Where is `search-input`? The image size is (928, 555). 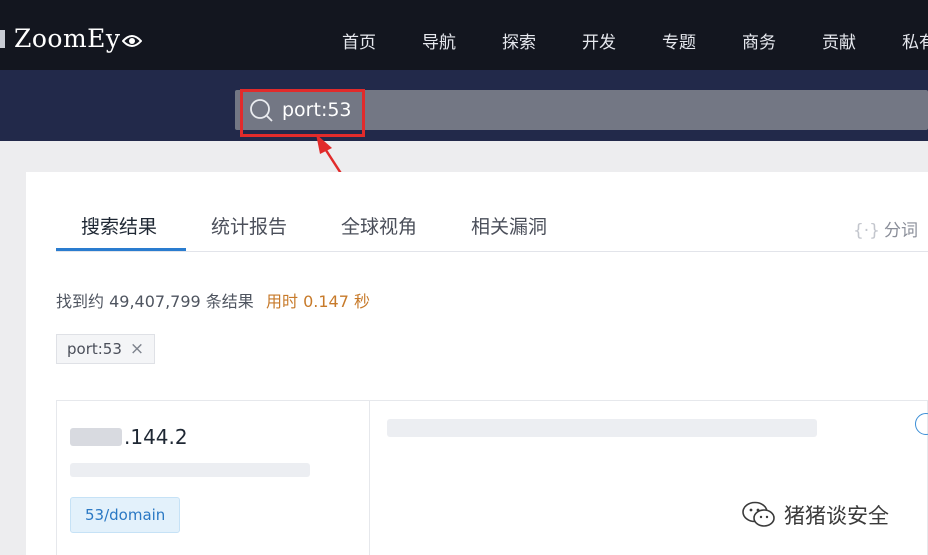 search-input is located at coordinates (582, 110).